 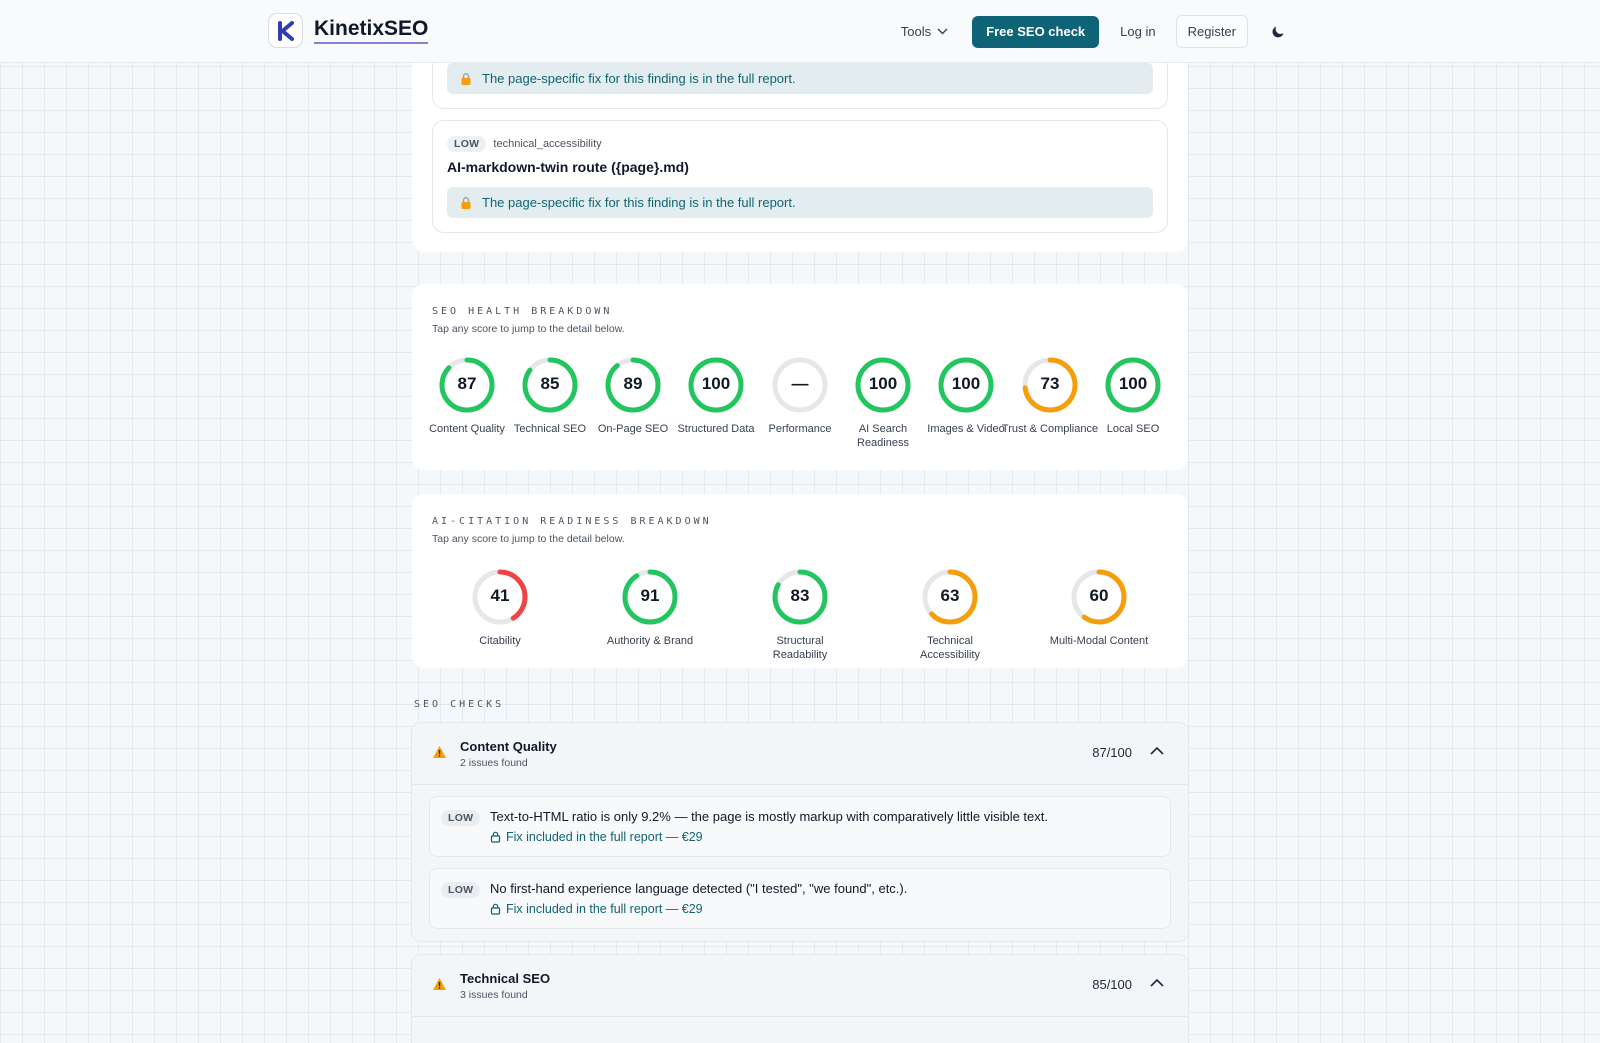 What do you see at coordinates (1133, 383) in the screenshot?
I see `score-value: 100` at bounding box center [1133, 383].